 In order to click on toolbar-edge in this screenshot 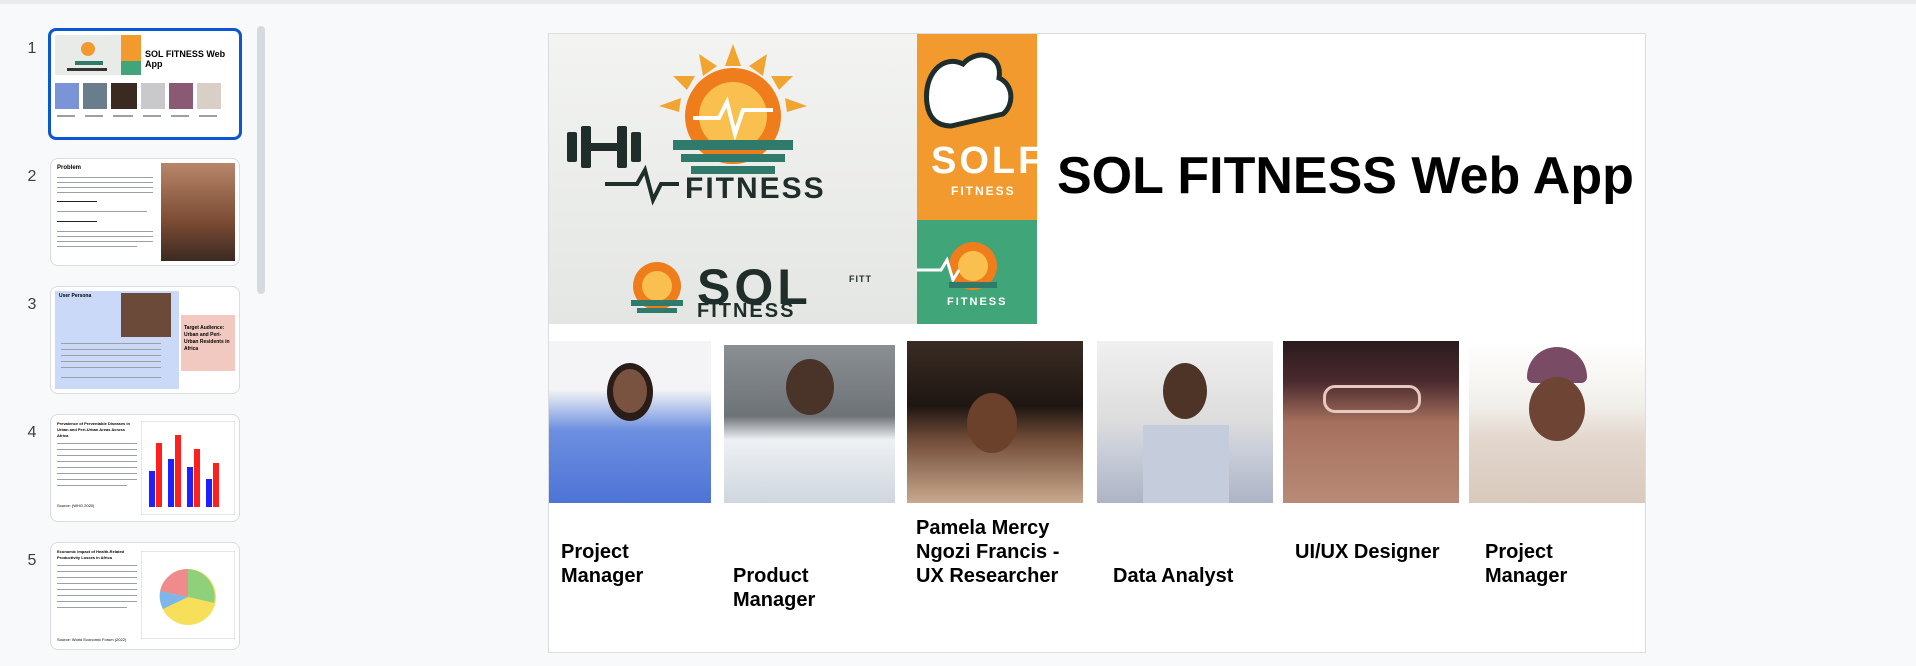, I will do `click(958, 2)`.